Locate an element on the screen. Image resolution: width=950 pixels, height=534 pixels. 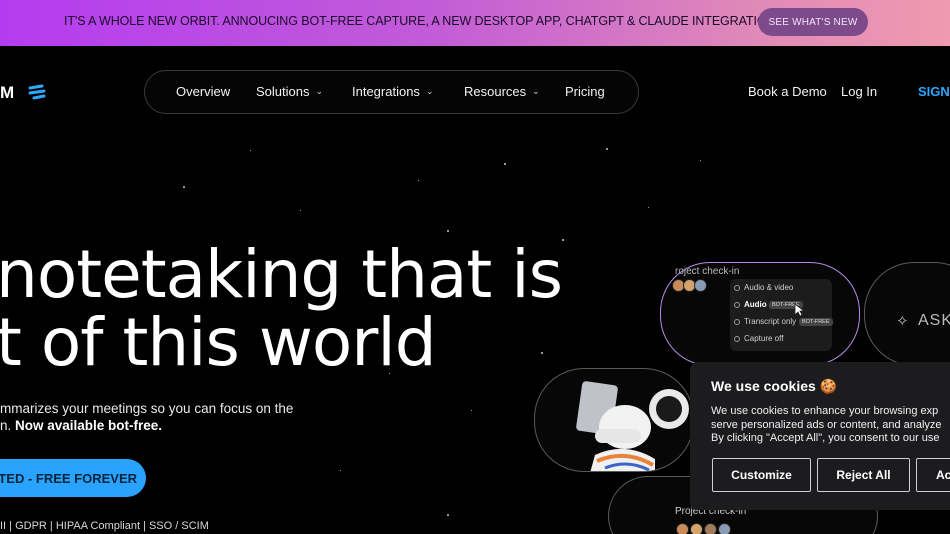
card-title: roject check-in is located at coordinates (707, 271).